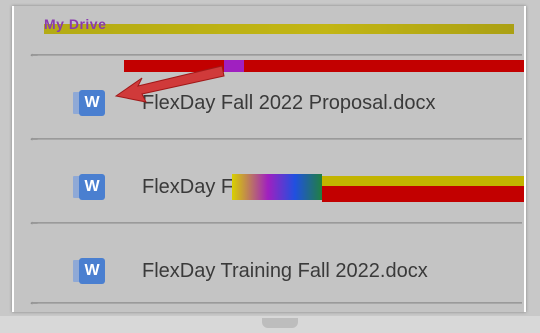  What do you see at coordinates (75, 24) in the screenshot?
I see `header-title: My Drive` at bounding box center [75, 24].